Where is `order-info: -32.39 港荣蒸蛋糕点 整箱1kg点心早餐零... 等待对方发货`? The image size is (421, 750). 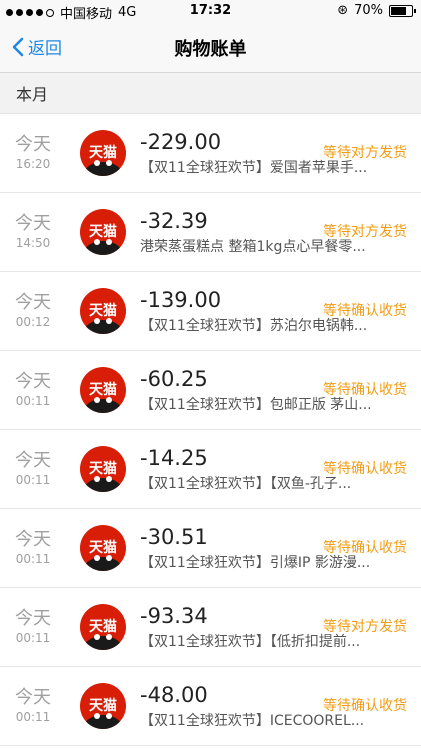 order-info: -32.39 港荣蒸蛋糕点 整箱1kg点心早餐零... 等待对方发货 is located at coordinates (280, 232).